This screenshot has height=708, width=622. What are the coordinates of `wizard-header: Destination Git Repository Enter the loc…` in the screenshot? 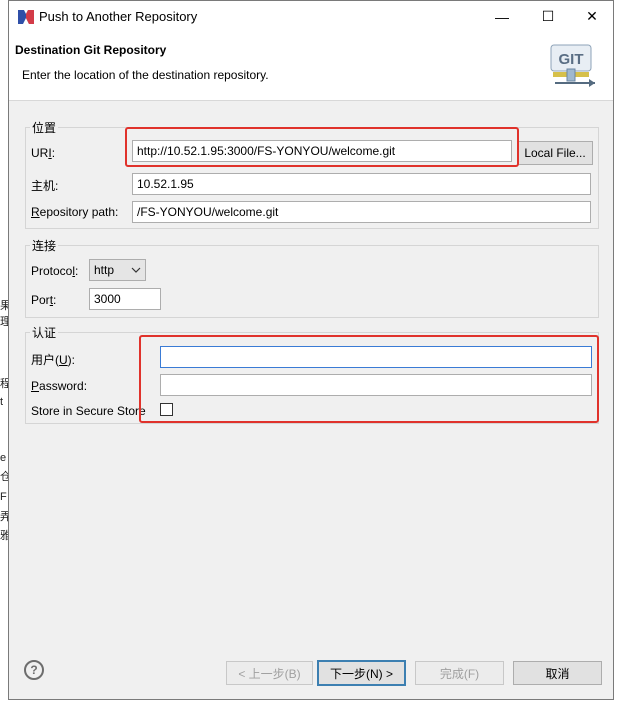 It's located at (311, 66).